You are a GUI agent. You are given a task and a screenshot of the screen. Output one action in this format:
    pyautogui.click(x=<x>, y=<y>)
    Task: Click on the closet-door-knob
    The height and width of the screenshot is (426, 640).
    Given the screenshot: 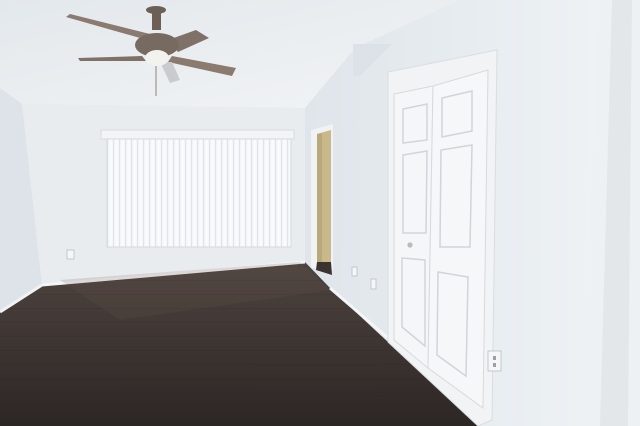 What is the action you would take?
    pyautogui.click(x=410, y=245)
    